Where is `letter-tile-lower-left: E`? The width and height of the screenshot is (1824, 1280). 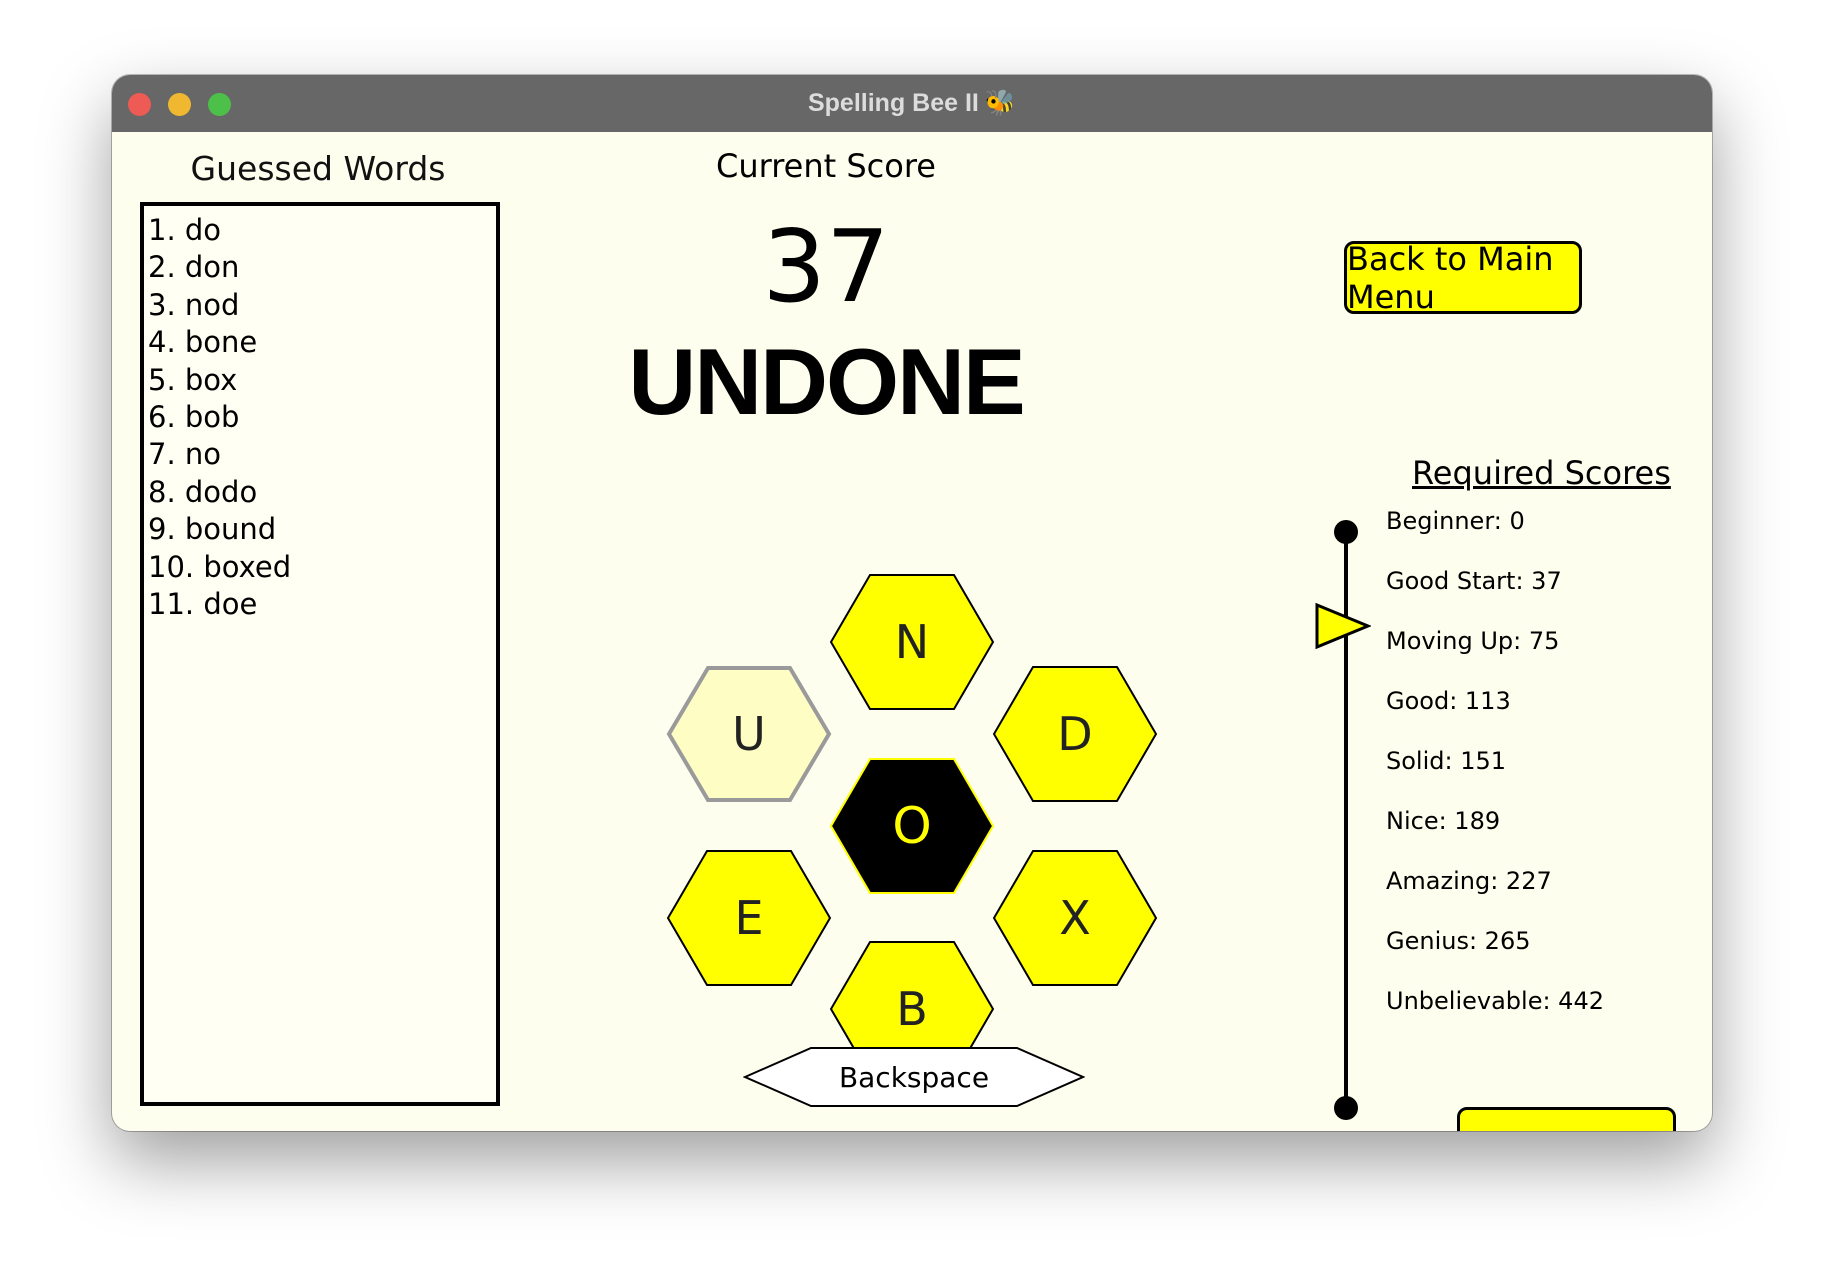
letter-tile-lower-left: E is located at coordinates (749, 918).